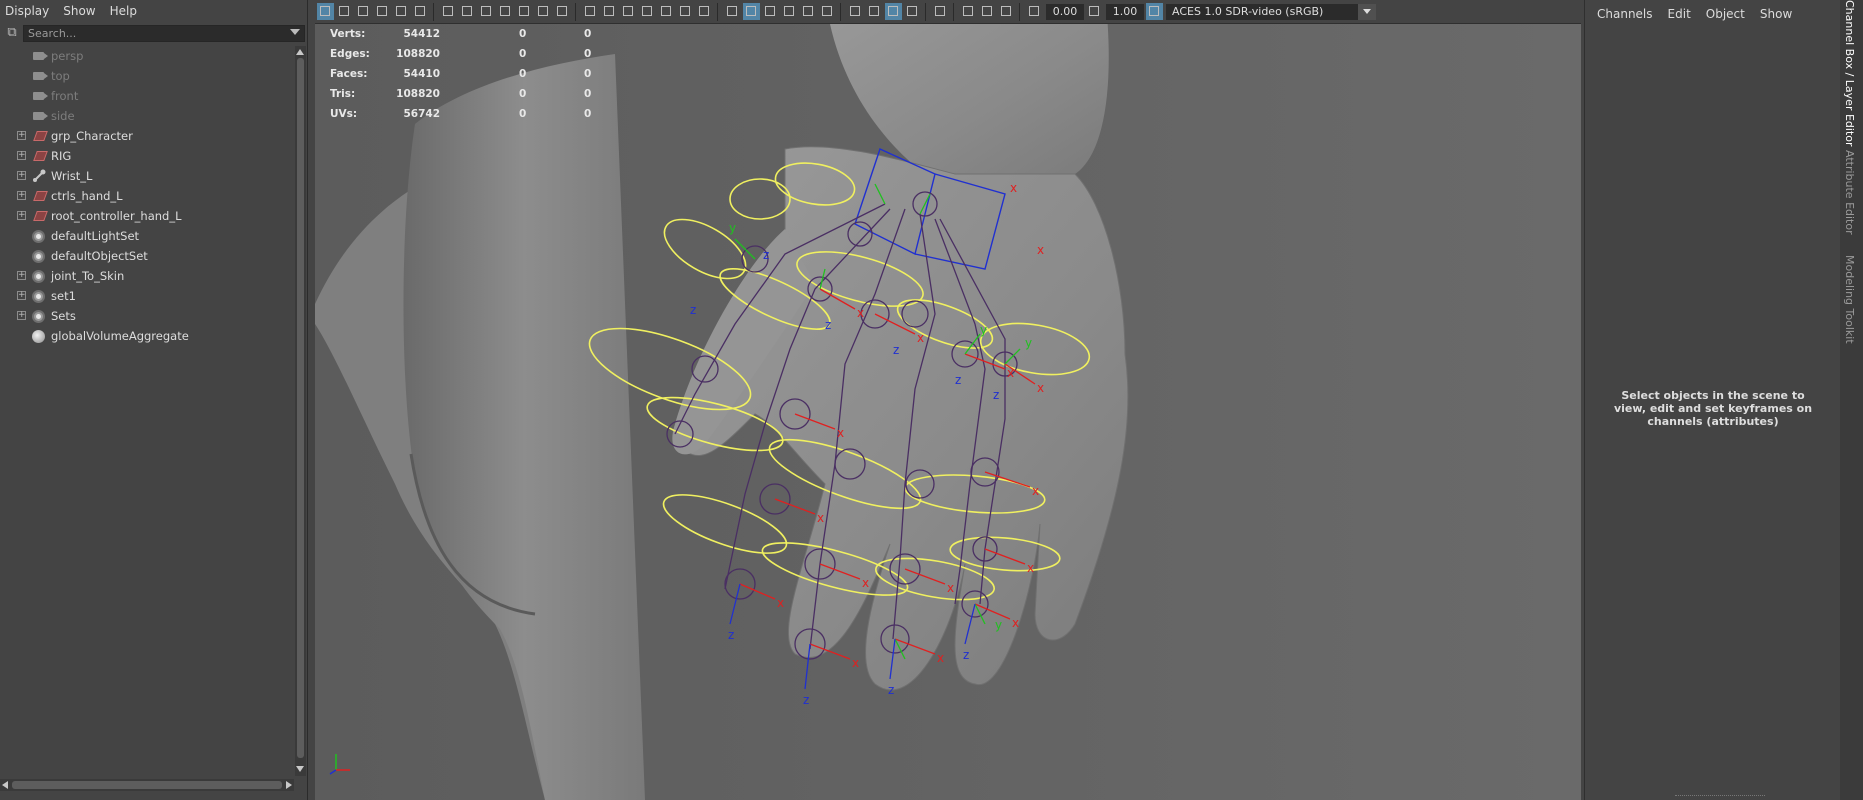 This screenshot has width=1863, height=800. What do you see at coordinates (382, 11) in the screenshot?
I see `image-plane-icon` at bounding box center [382, 11].